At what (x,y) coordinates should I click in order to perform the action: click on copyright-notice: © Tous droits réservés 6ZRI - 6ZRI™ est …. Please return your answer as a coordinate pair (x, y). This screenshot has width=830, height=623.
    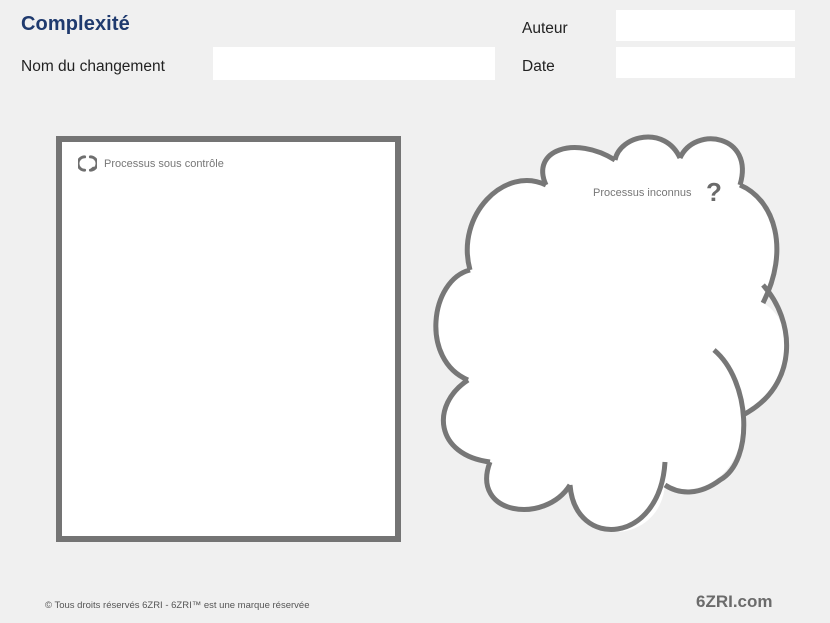
    Looking at the image, I should click on (177, 605).